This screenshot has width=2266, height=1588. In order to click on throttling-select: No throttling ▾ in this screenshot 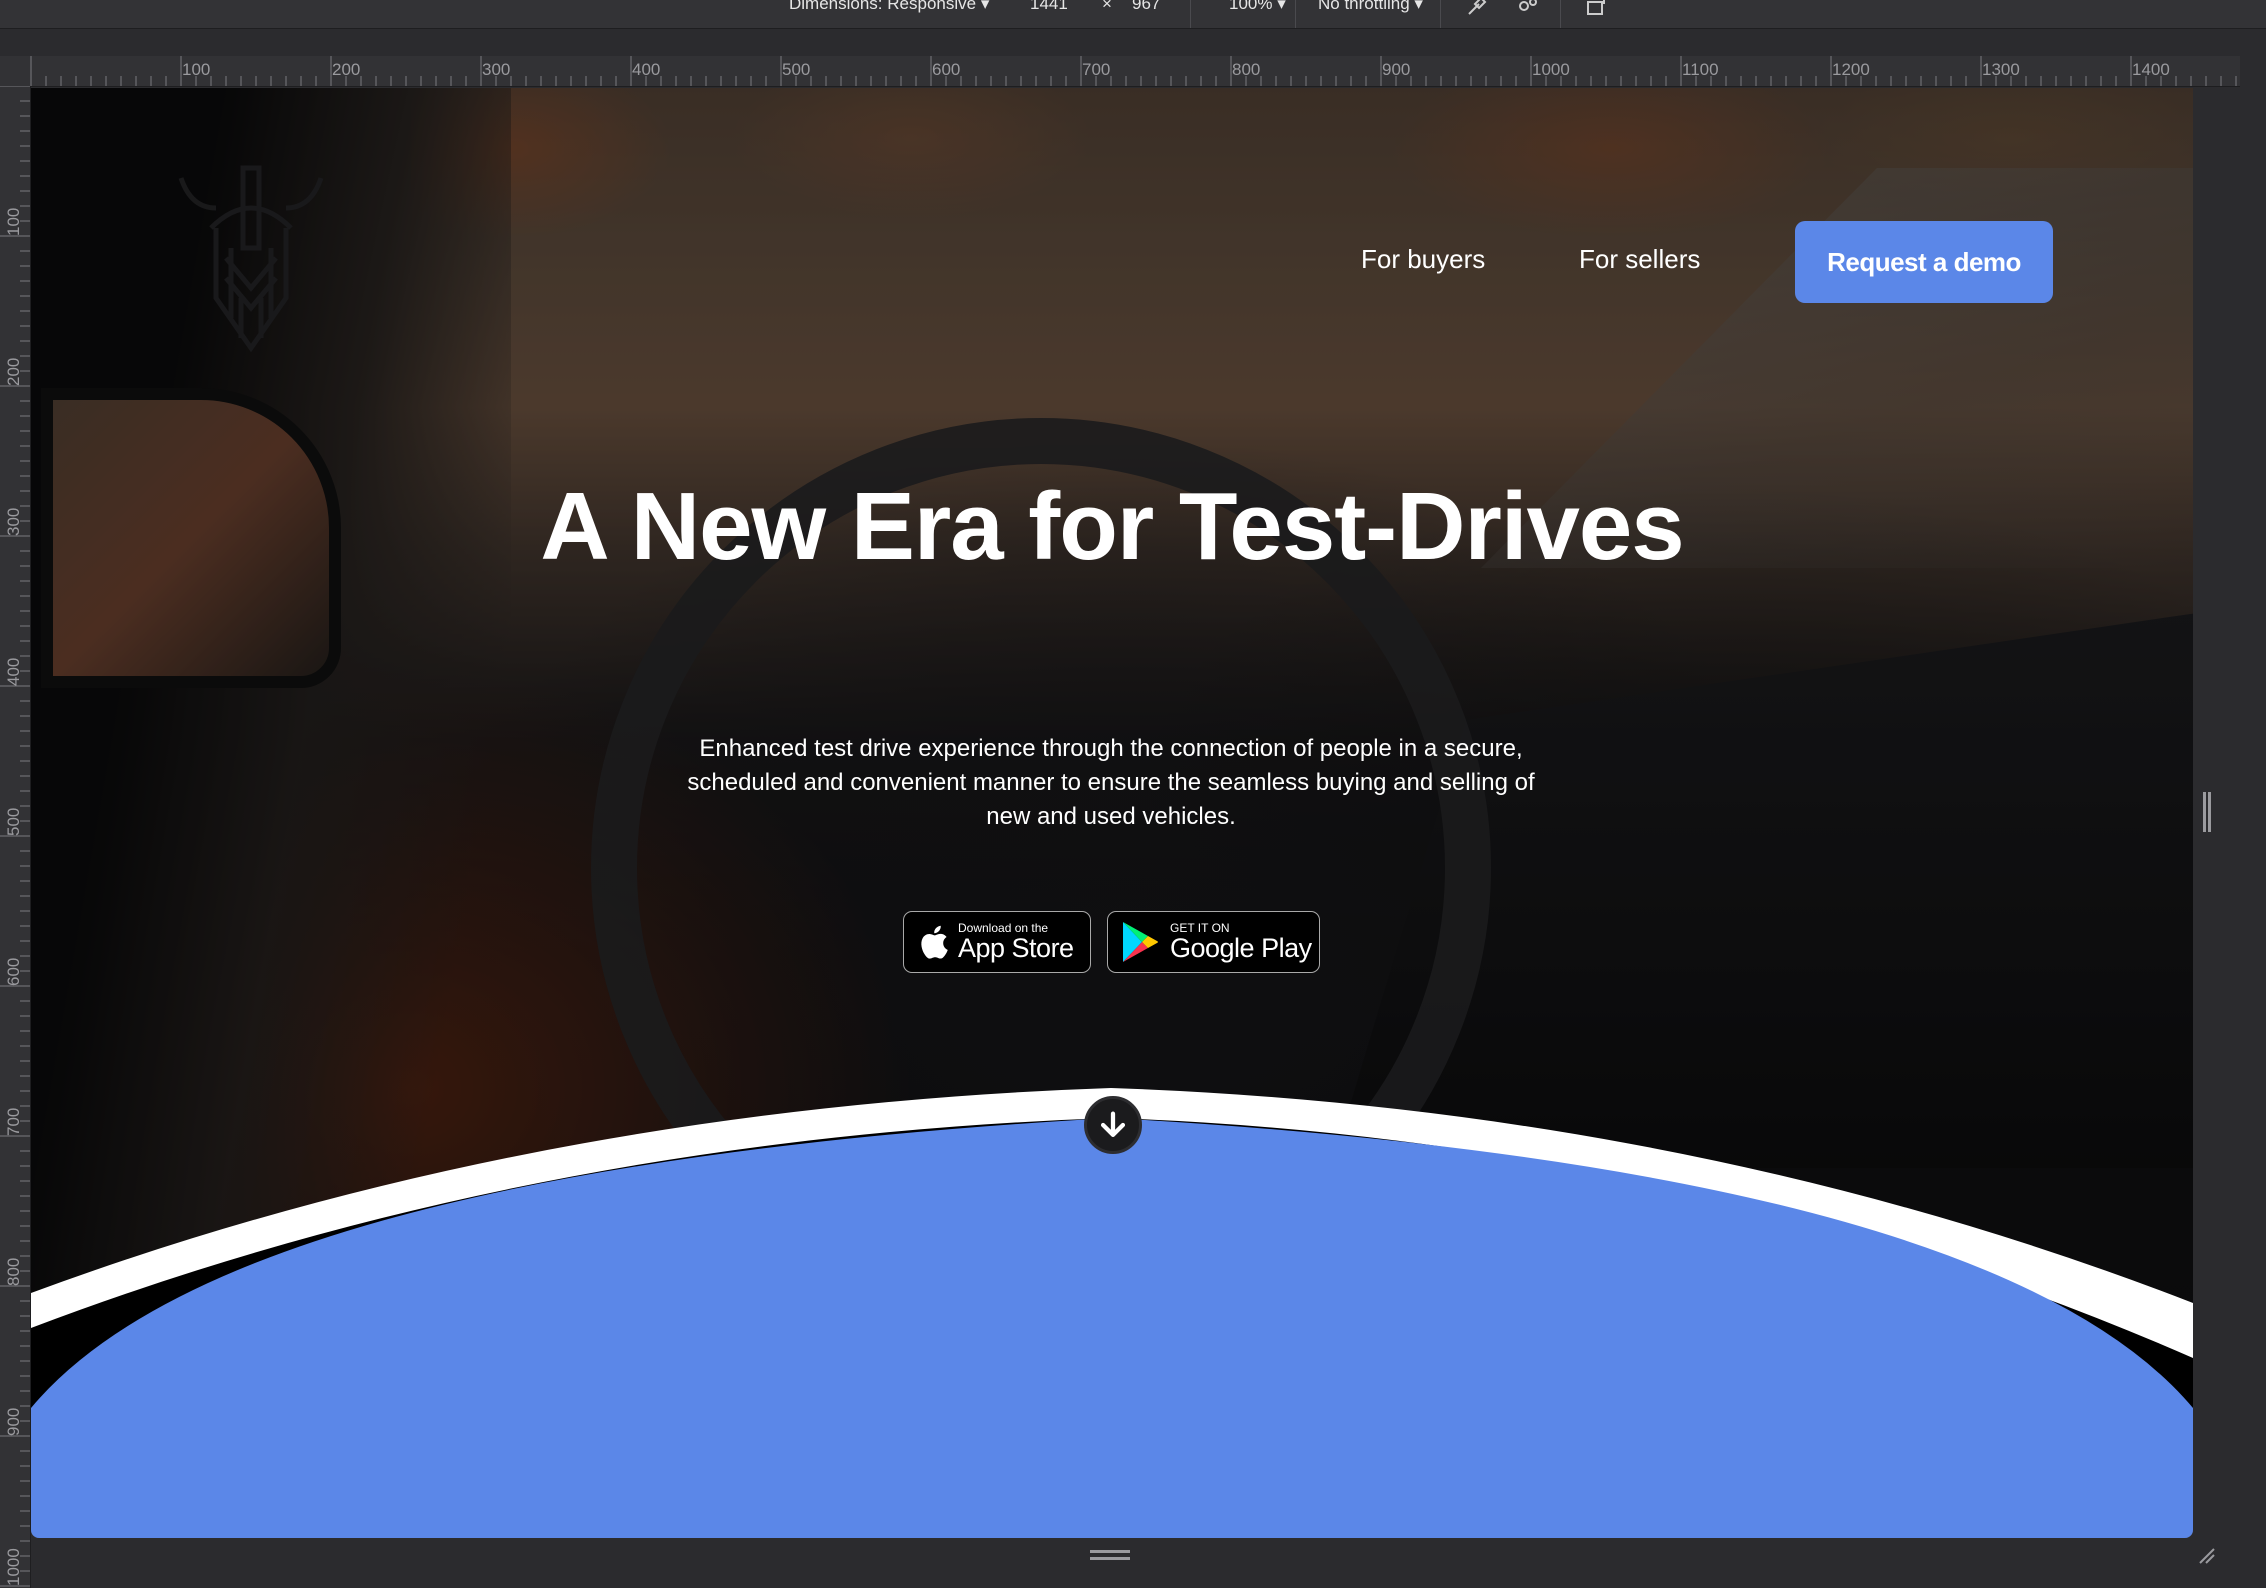, I will do `click(1370, 7)`.